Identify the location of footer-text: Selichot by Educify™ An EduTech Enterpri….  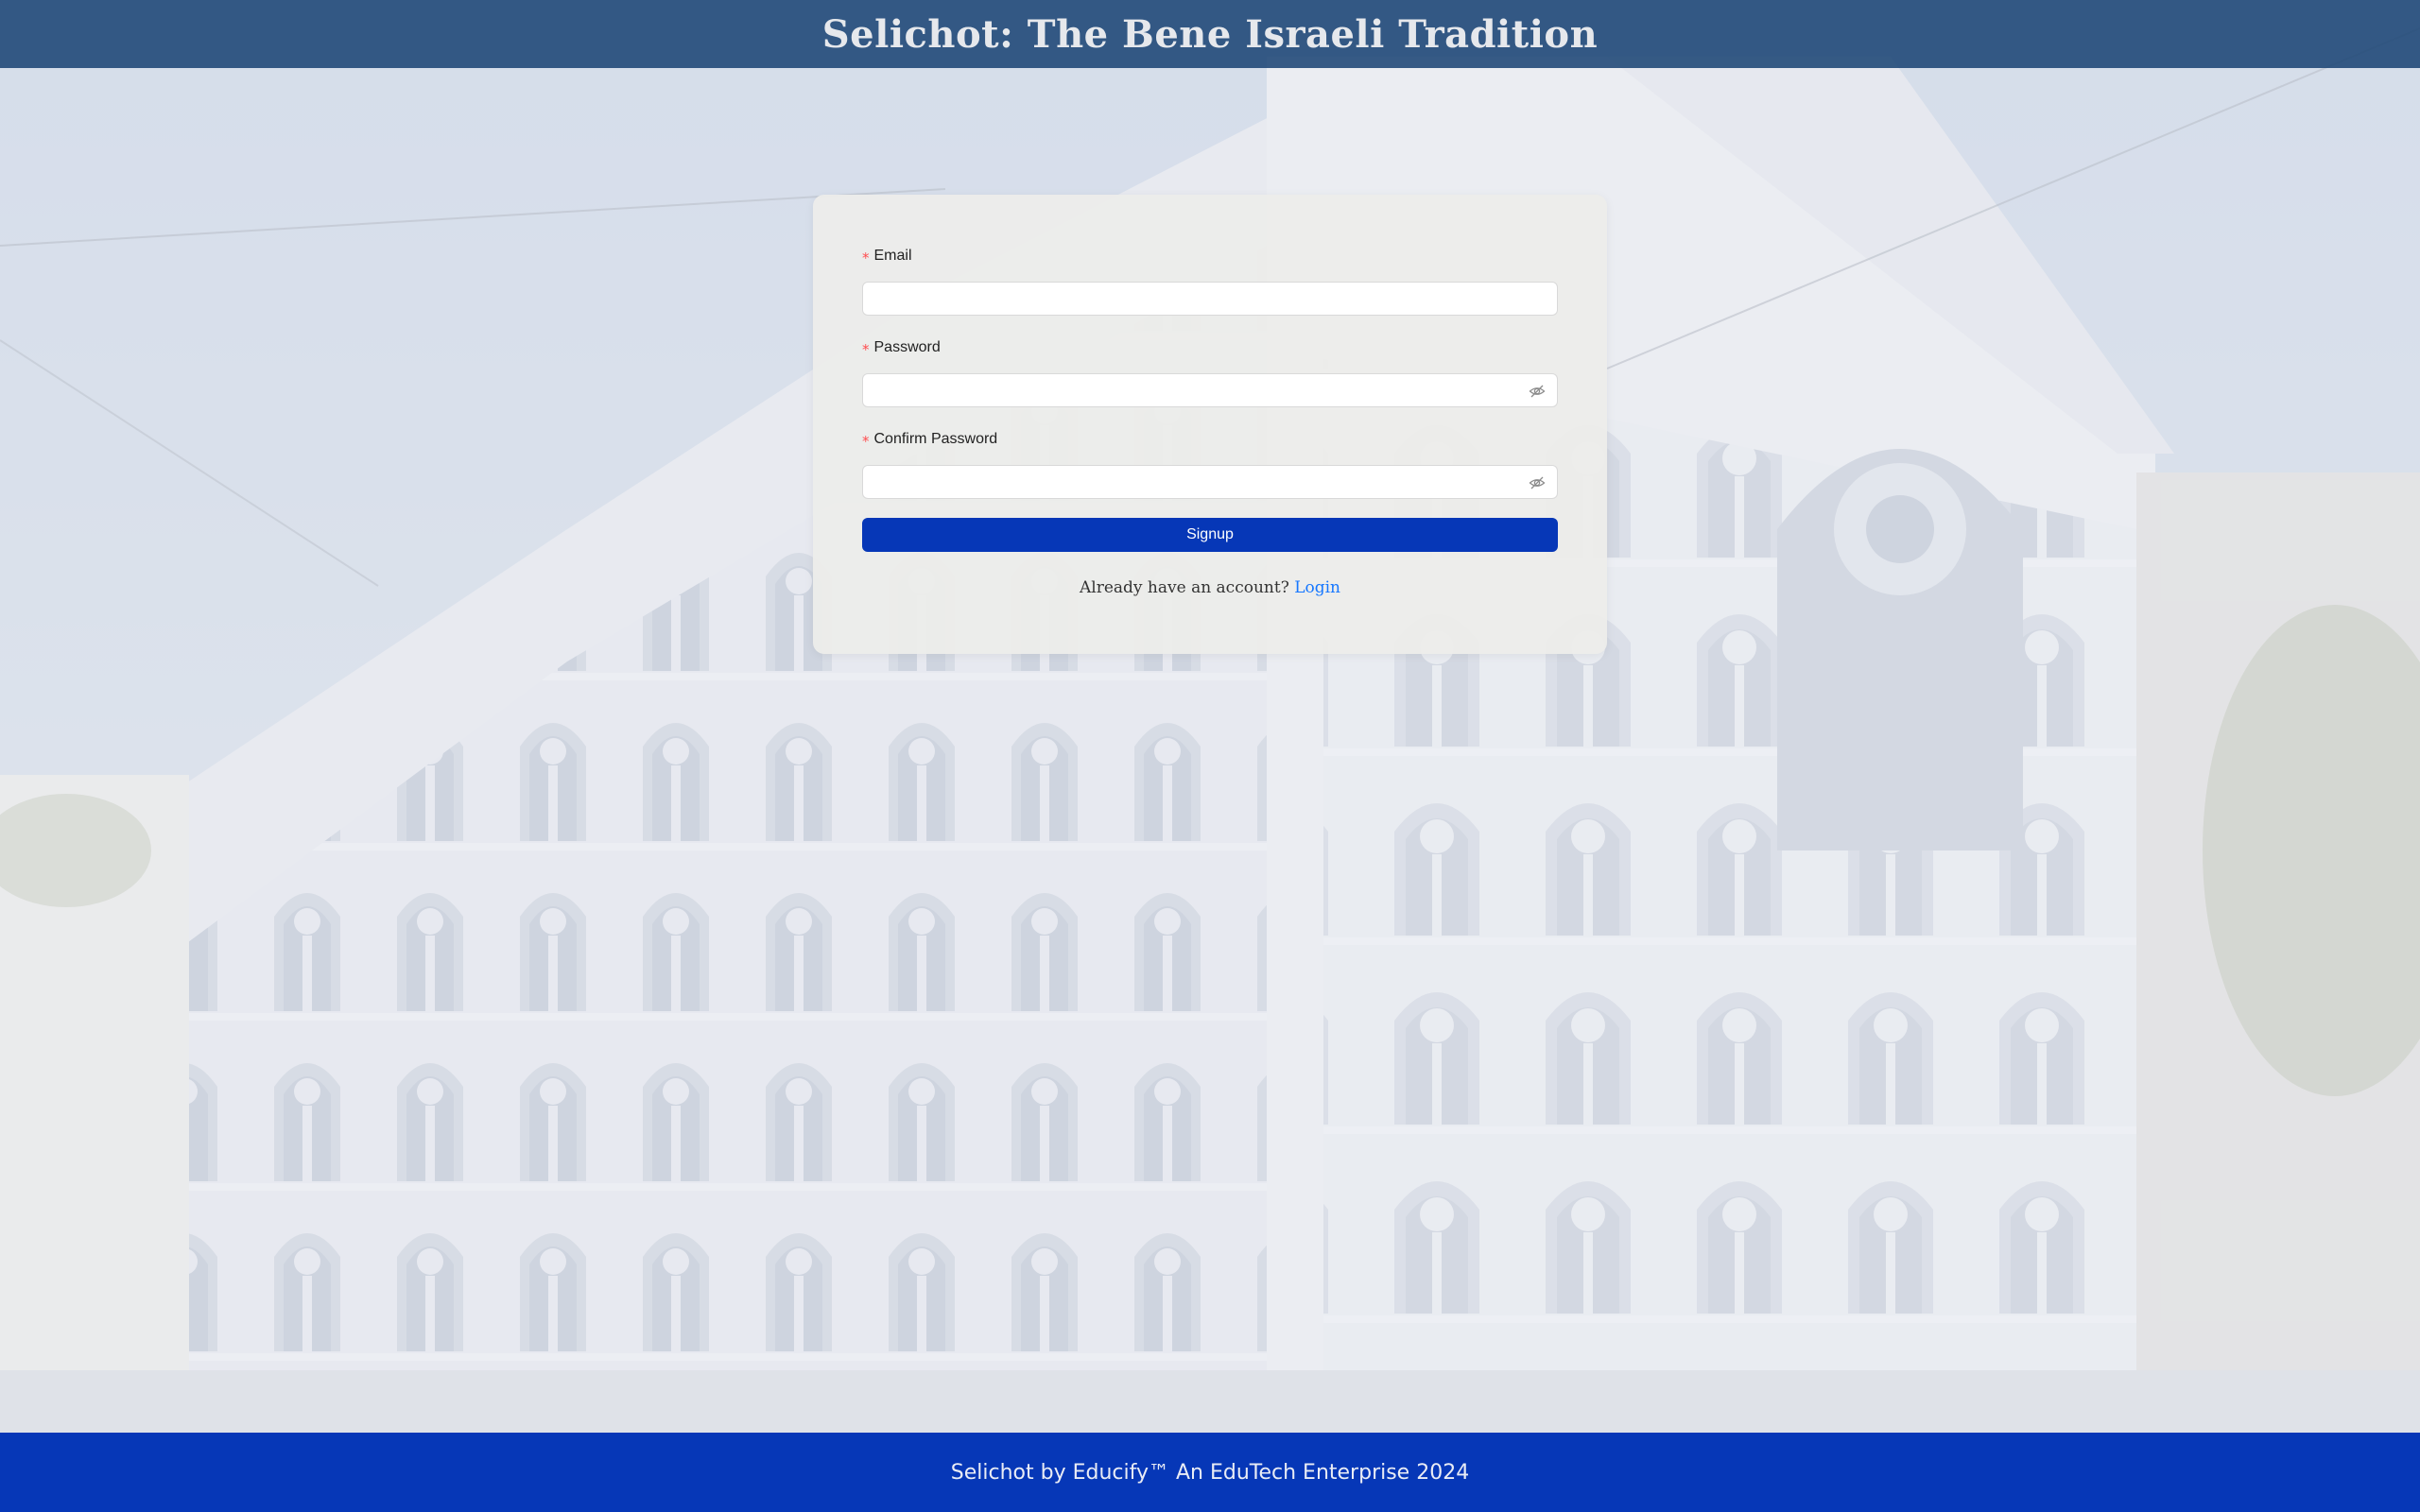
(1210, 1472).